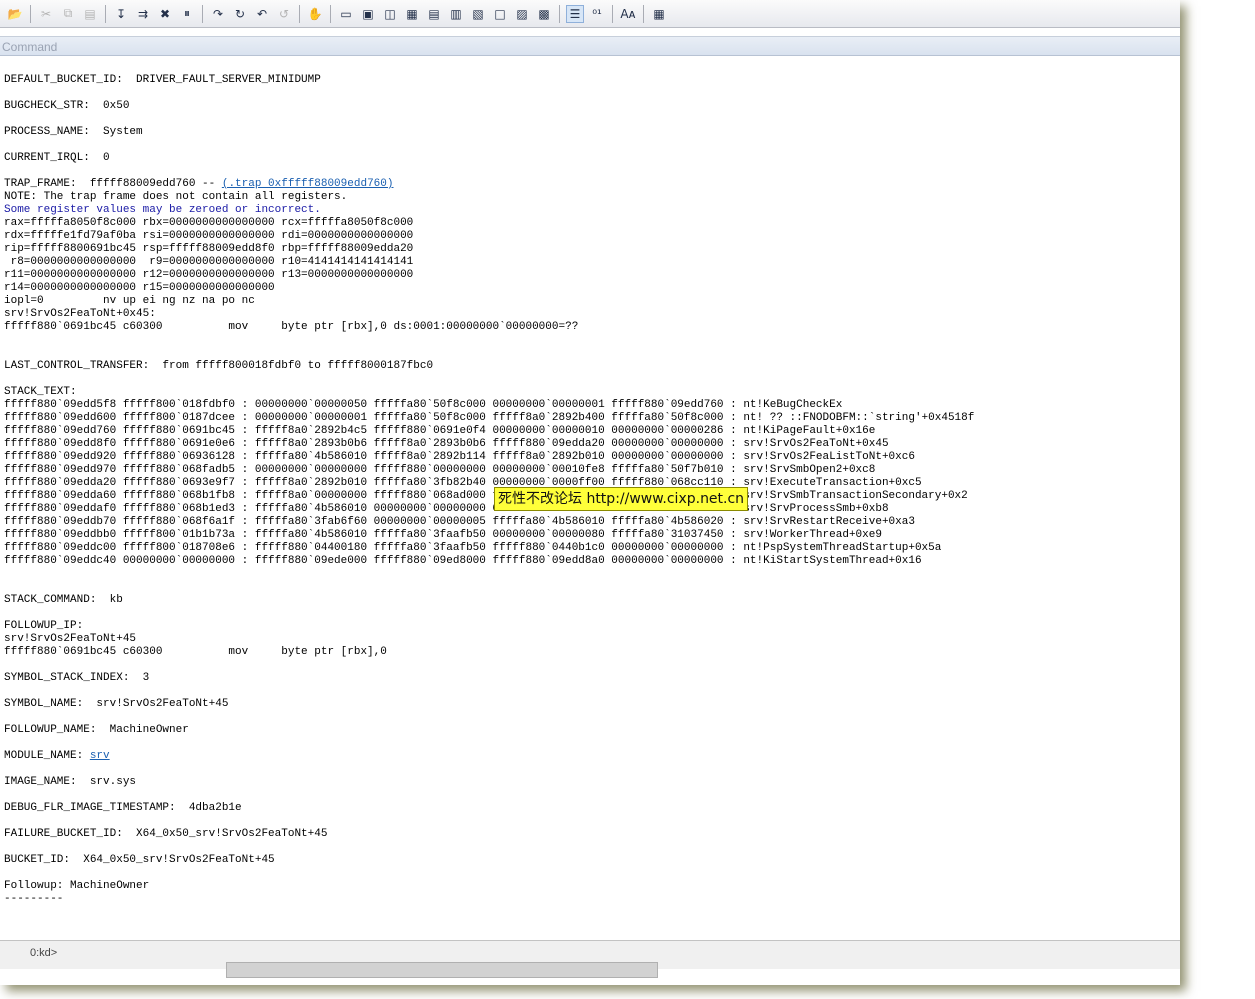  What do you see at coordinates (434, 14) in the screenshot?
I see `memory-window-icon: ▤` at bounding box center [434, 14].